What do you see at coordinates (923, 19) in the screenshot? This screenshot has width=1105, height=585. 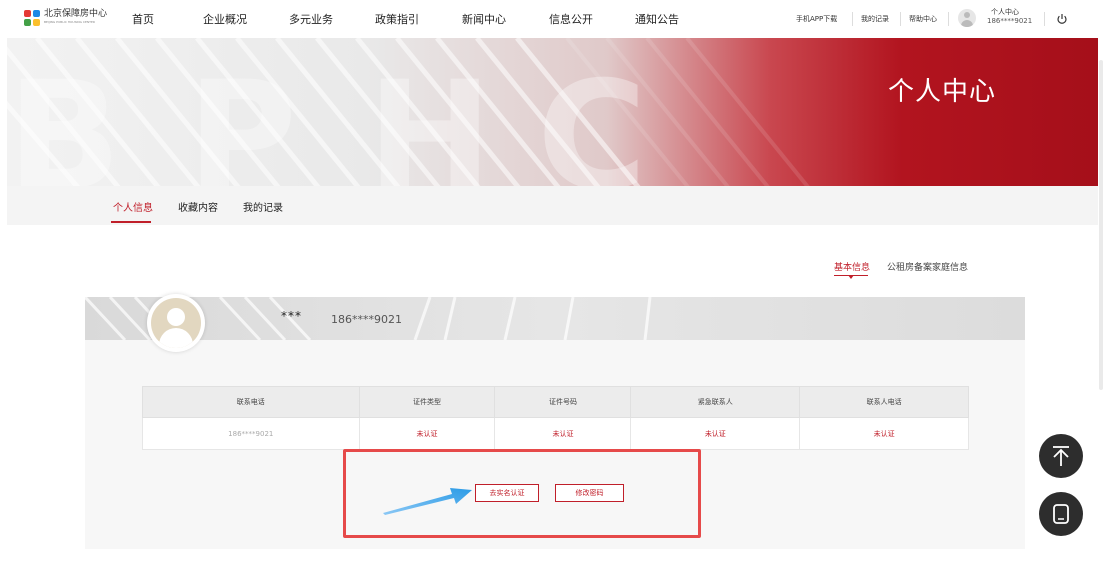 I see `help-center-link: 帮助中心` at bounding box center [923, 19].